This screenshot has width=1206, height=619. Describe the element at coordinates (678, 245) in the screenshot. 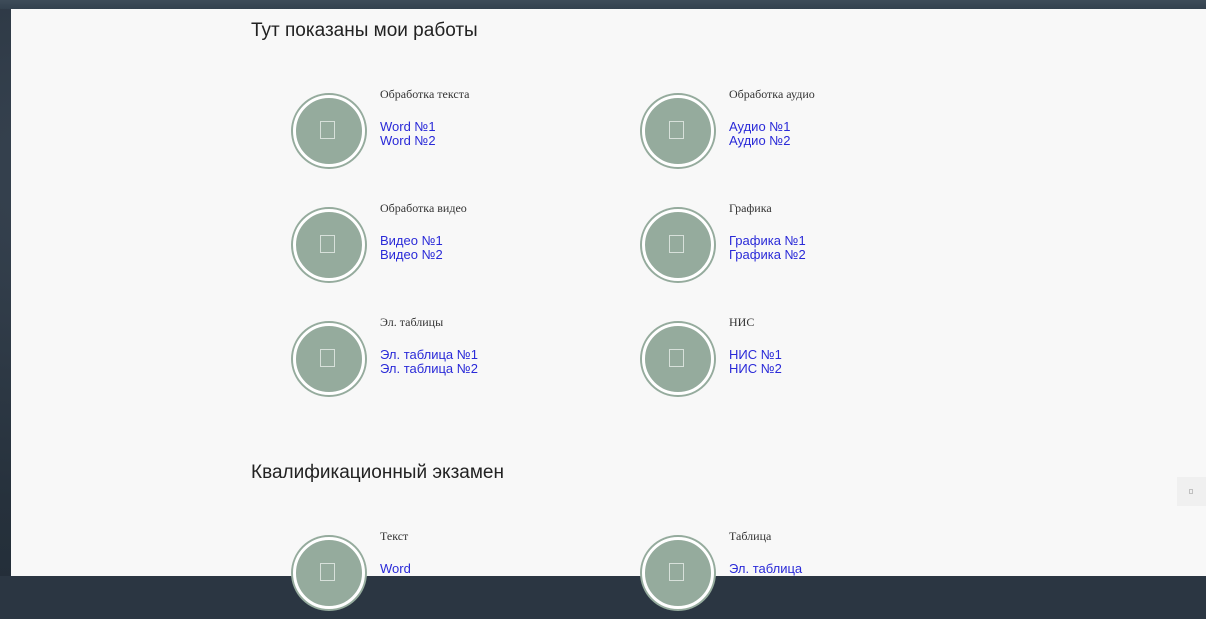

I see `image-icon` at that location.